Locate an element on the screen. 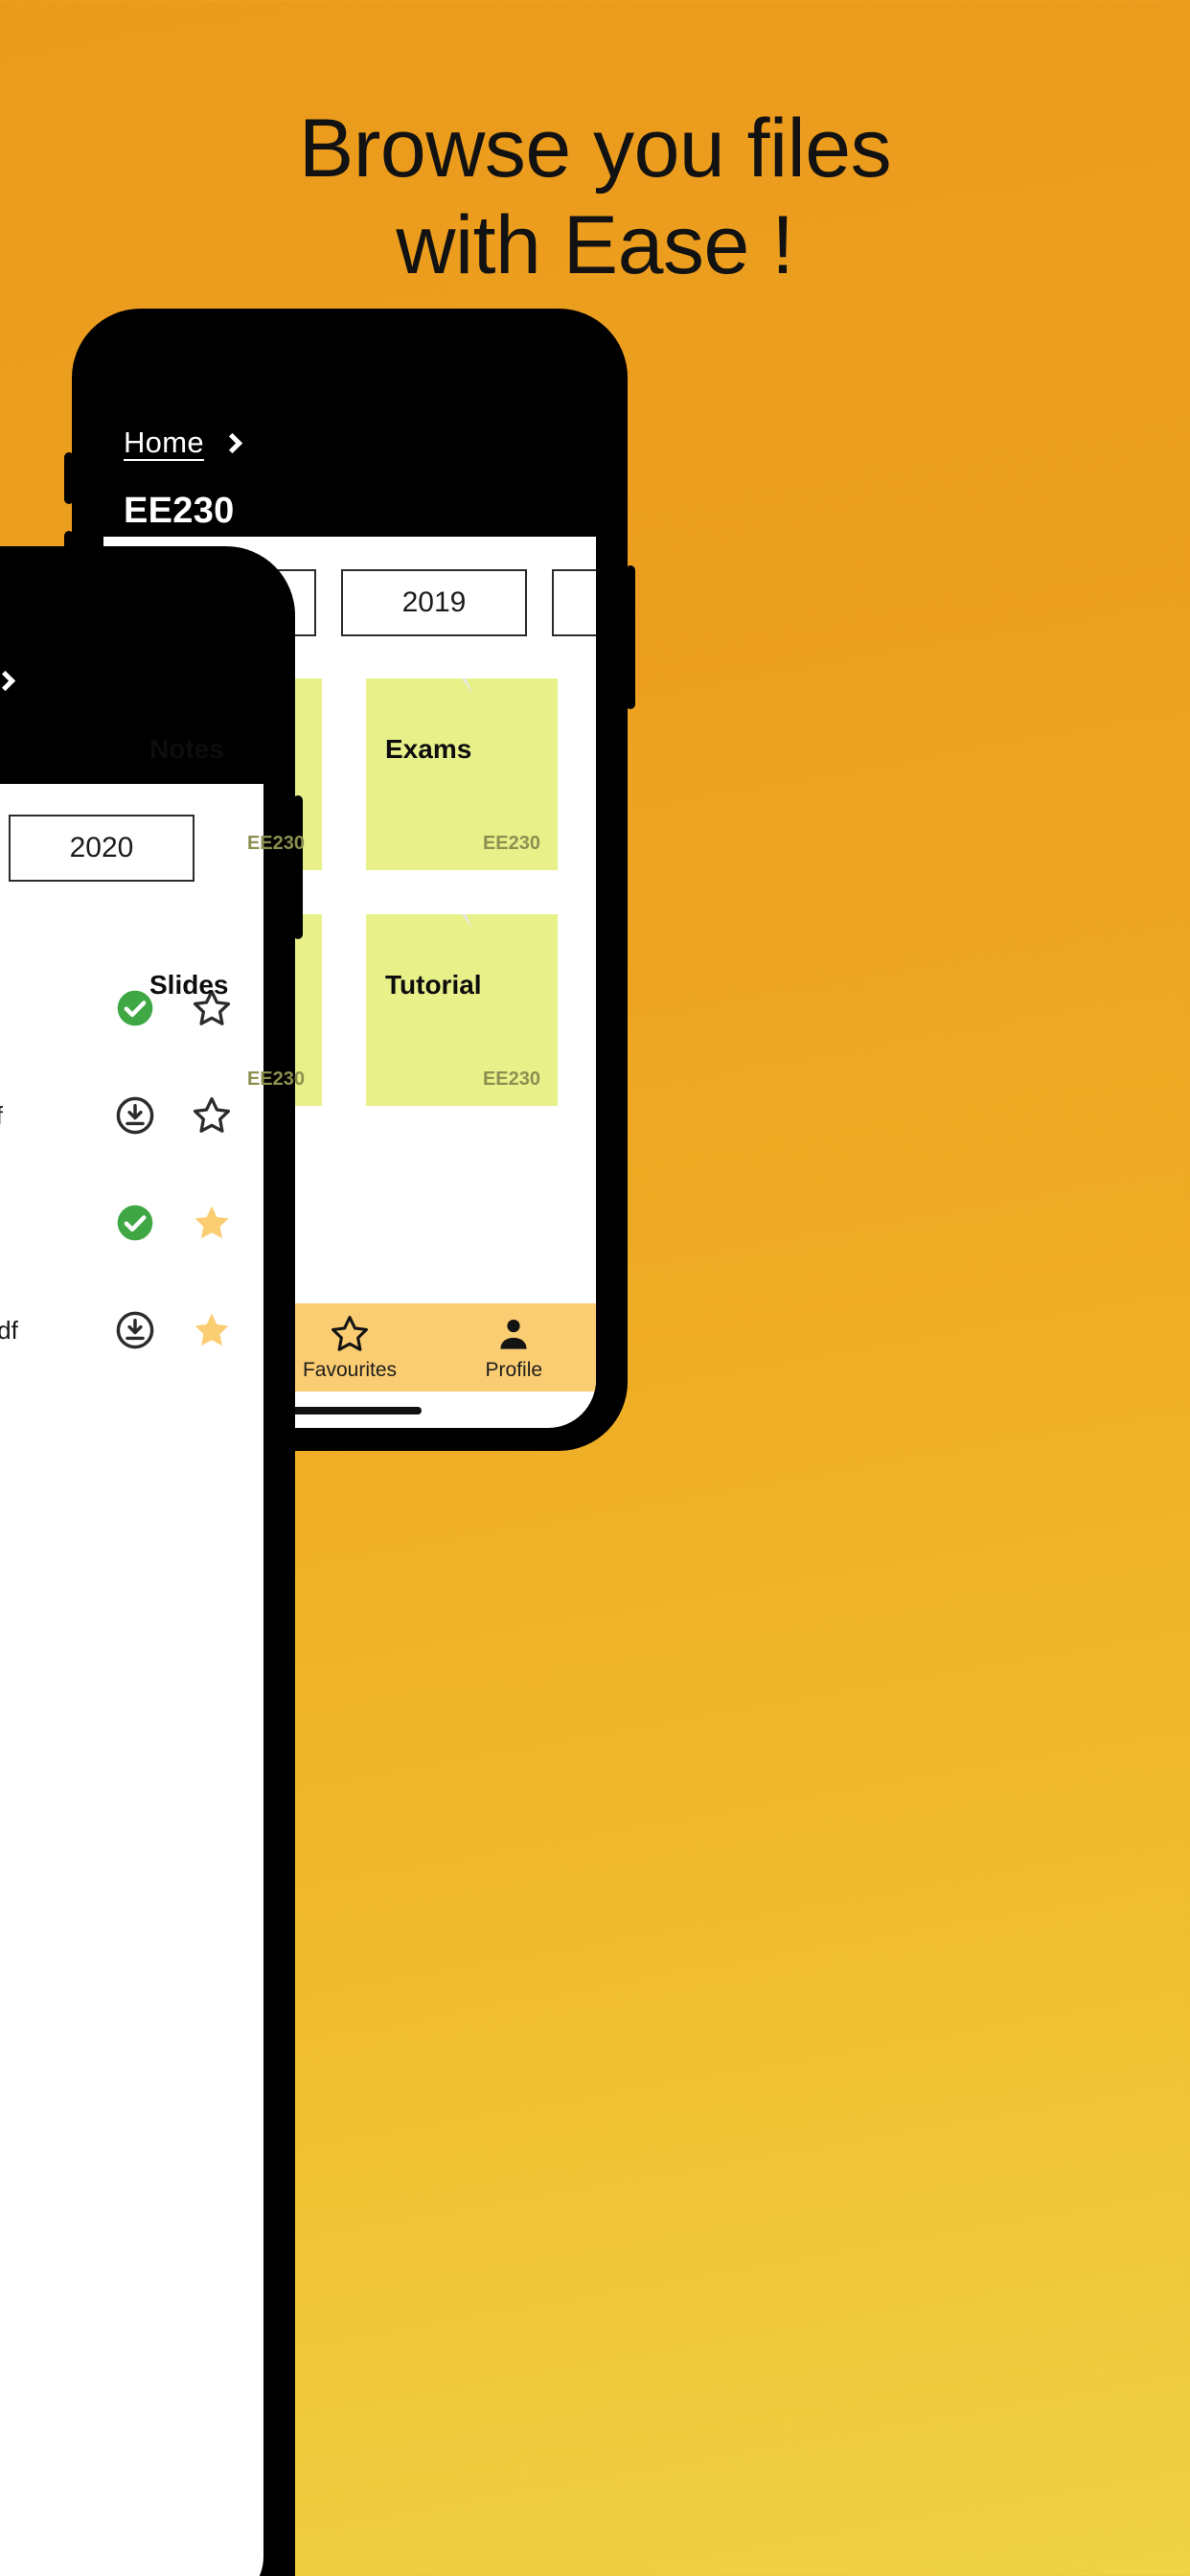  list-item: lecture4_opamp.pdf is located at coordinates (132, 1330).